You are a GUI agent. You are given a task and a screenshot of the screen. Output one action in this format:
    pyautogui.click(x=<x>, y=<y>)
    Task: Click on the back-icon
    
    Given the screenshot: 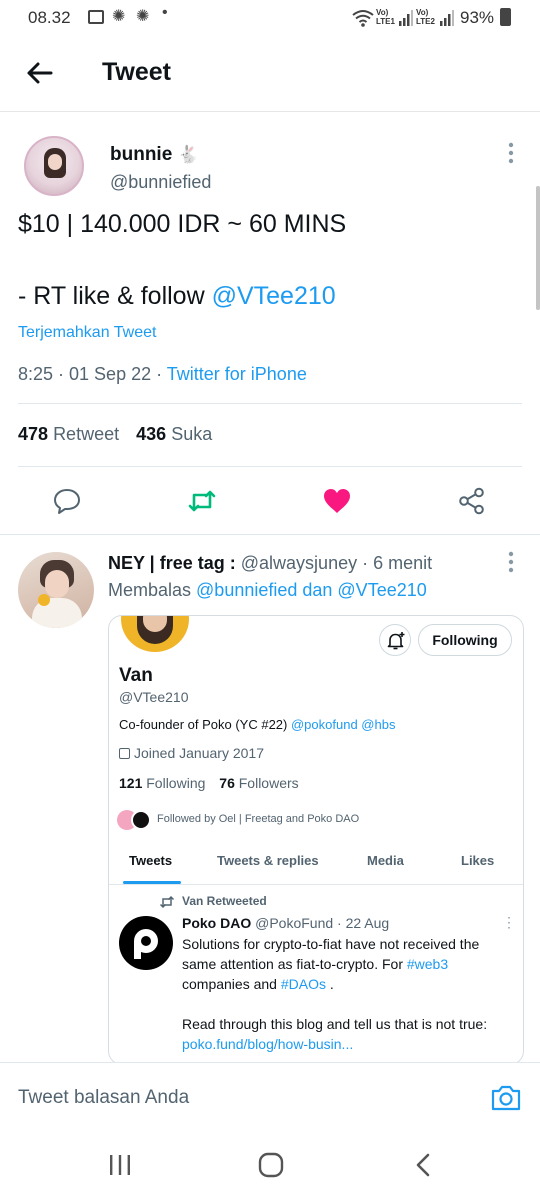 What is the action you would take?
    pyautogui.click(x=423, y=1165)
    